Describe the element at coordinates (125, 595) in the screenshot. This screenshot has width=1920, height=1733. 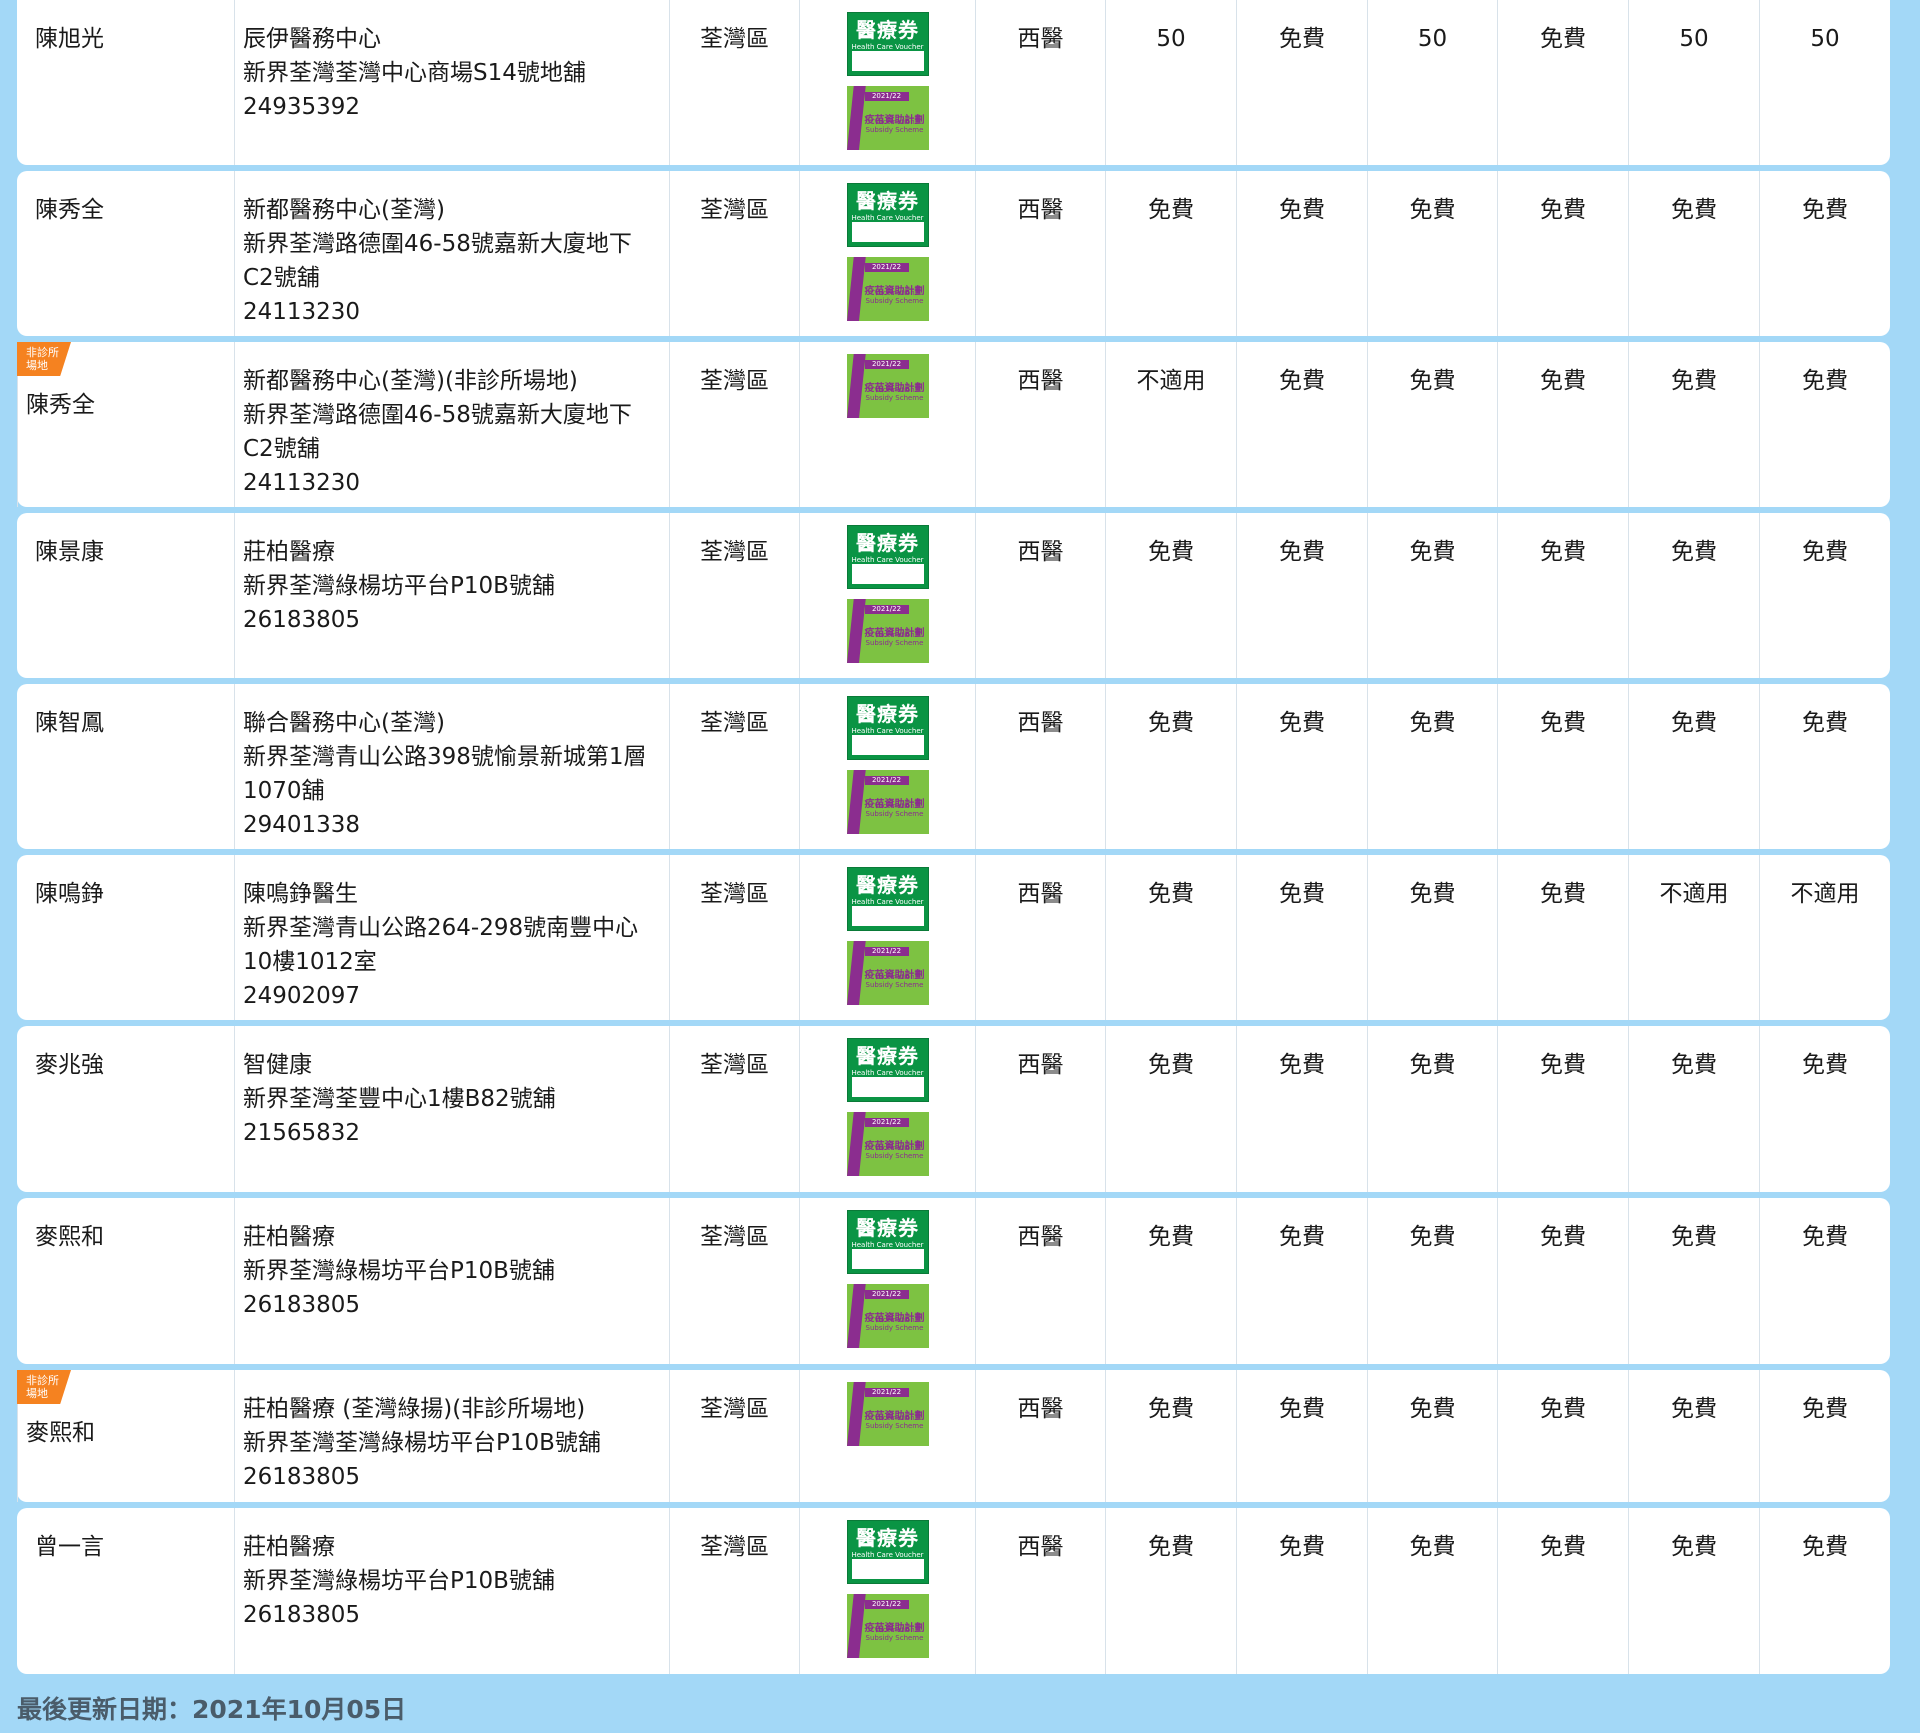
I see `doctor-cell: 陳景康` at that location.